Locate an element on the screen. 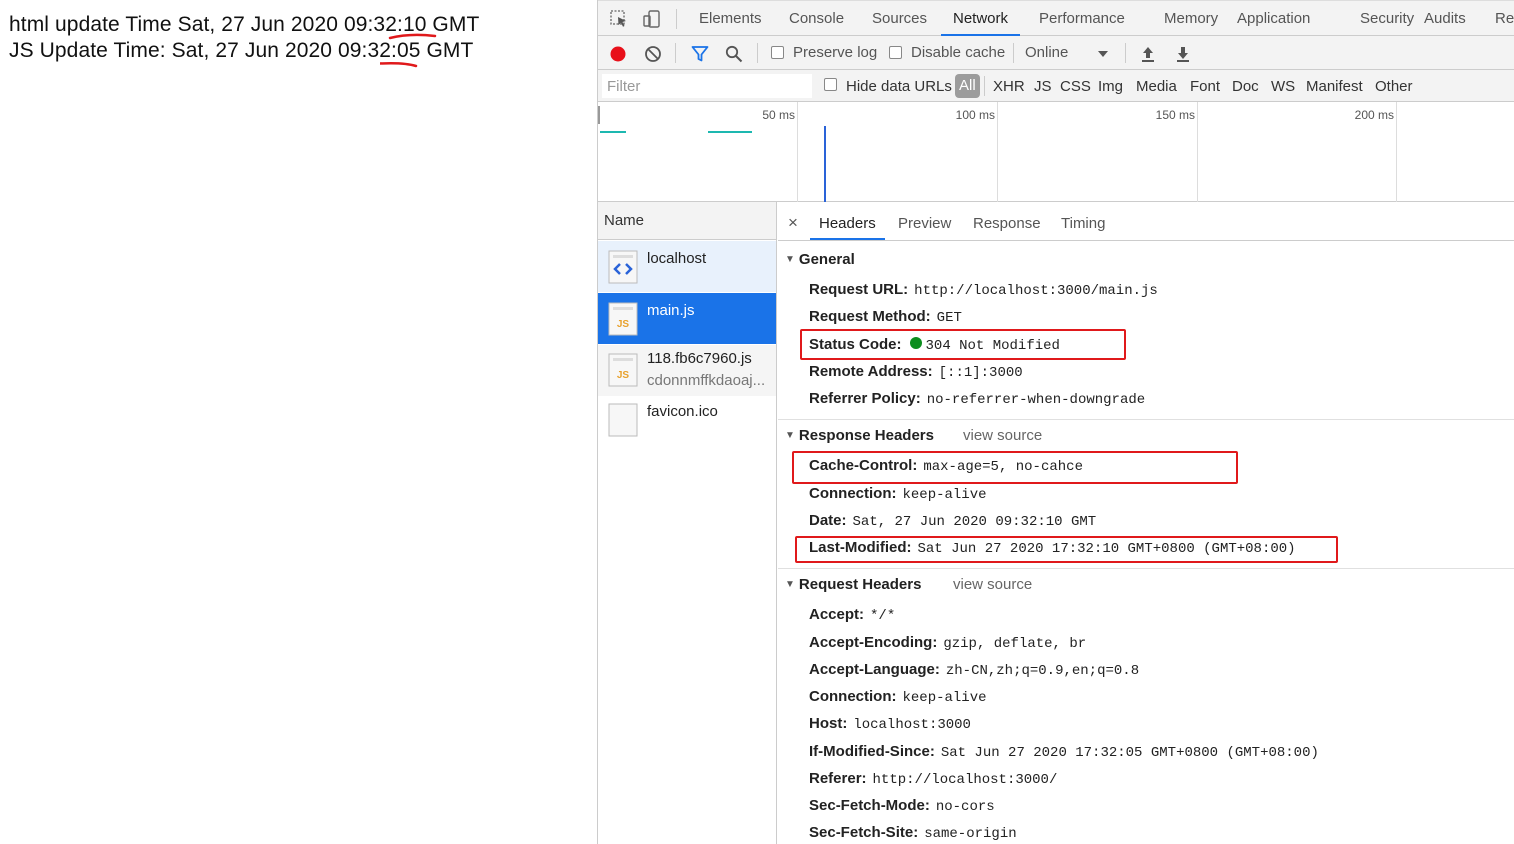 The image size is (1514, 844). request-row-main-js: JS main.js is located at coordinates (687, 318).